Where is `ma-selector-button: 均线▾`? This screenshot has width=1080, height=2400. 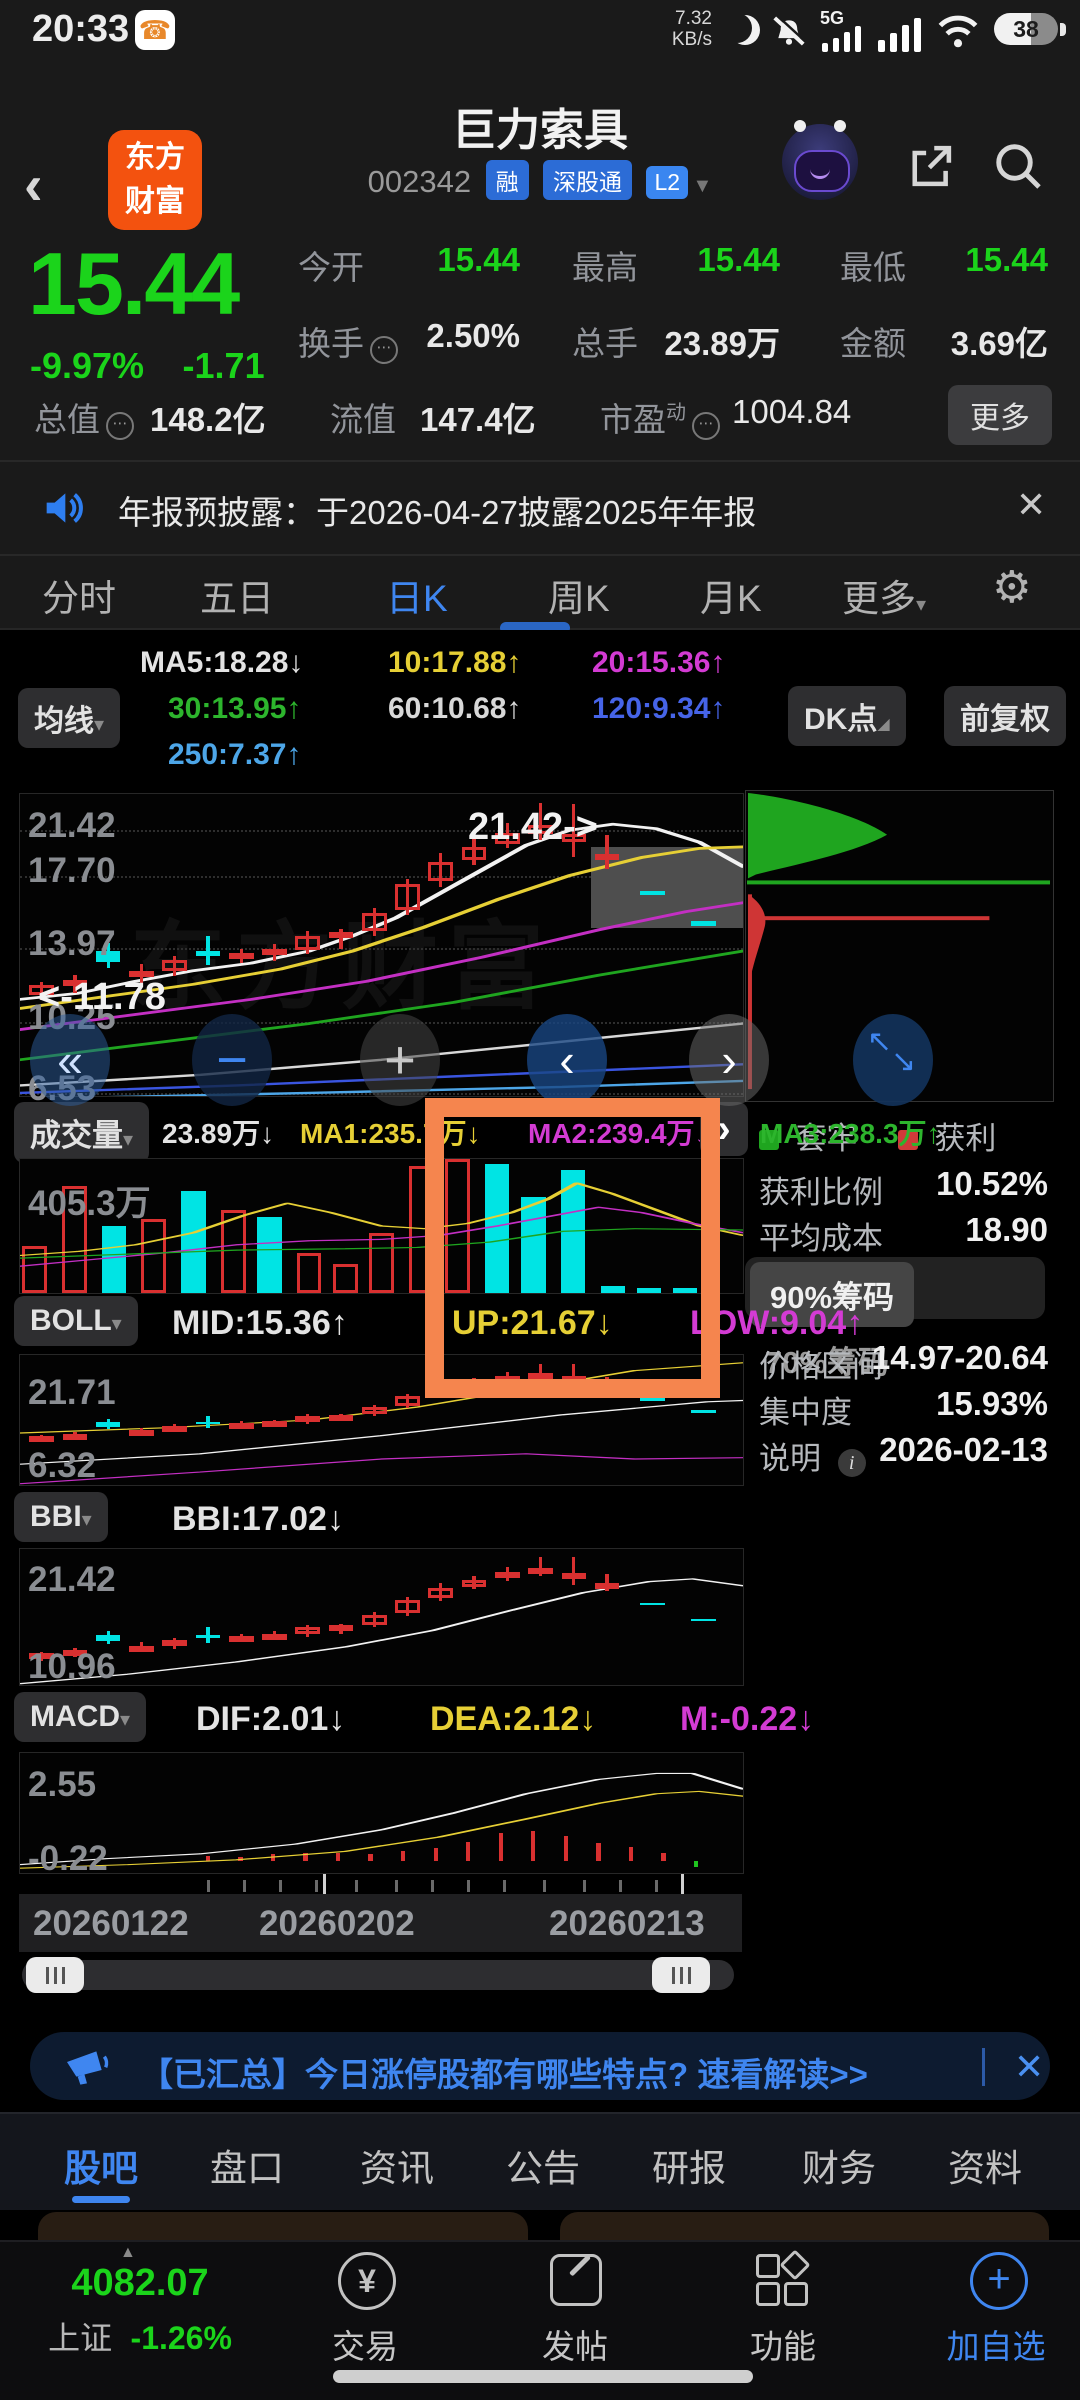 ma-selector-button: 均线▾ is located at coordinates (69, 718).